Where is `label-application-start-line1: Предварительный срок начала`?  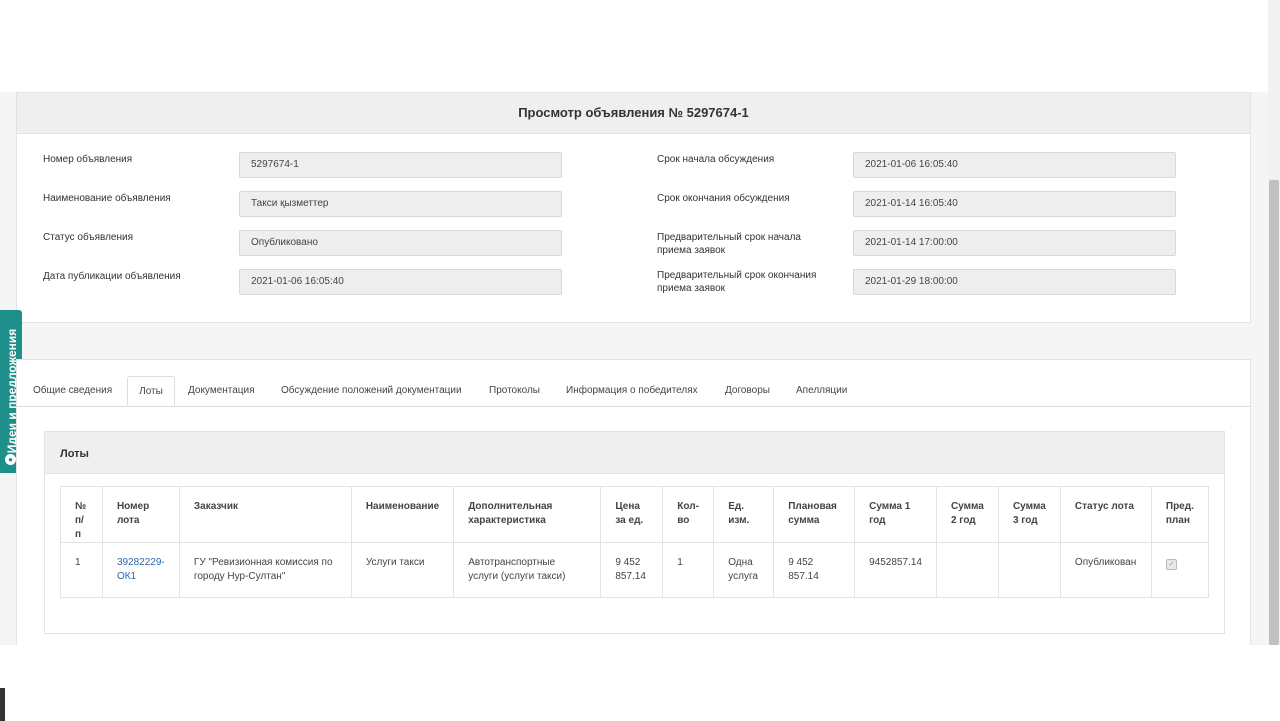 label-application-start-line1: Предварительный срок начала is located at coordinates (729, 237).